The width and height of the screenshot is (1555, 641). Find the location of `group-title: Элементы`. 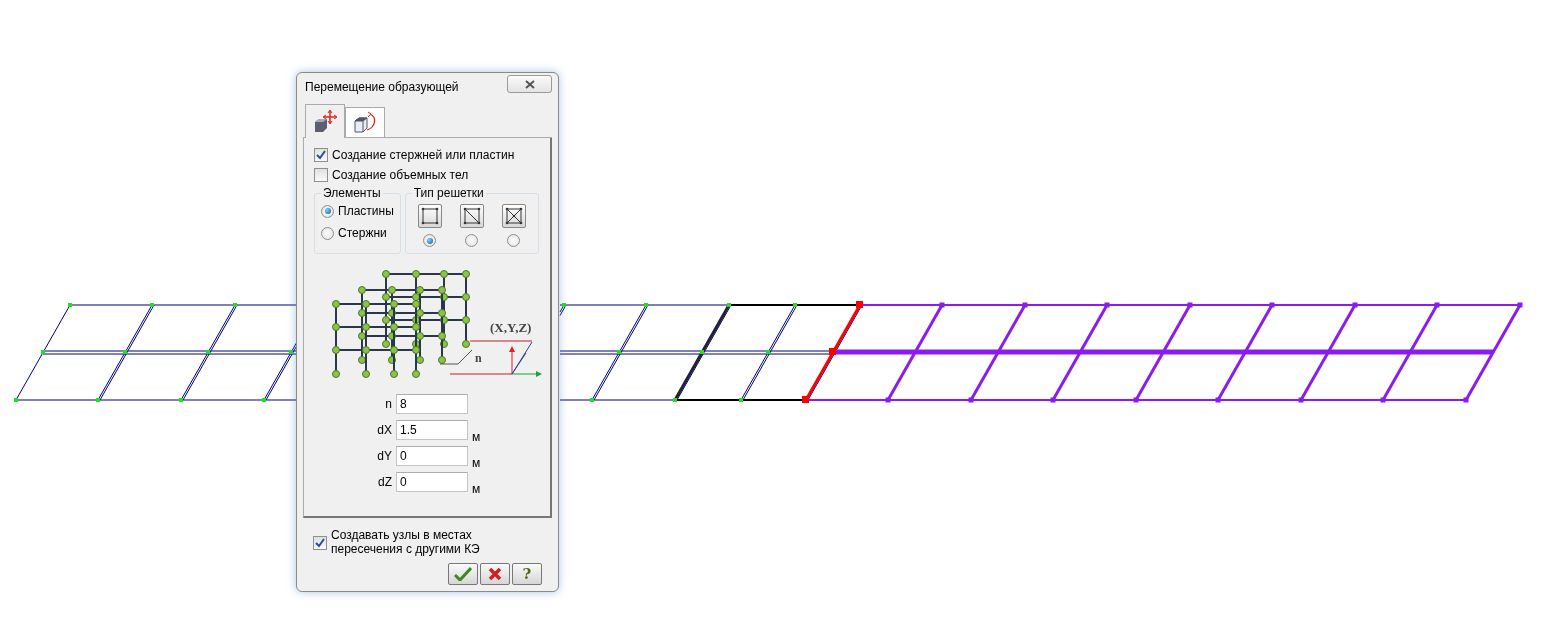

group-title: Элементы is located at coordinates (352, 193).